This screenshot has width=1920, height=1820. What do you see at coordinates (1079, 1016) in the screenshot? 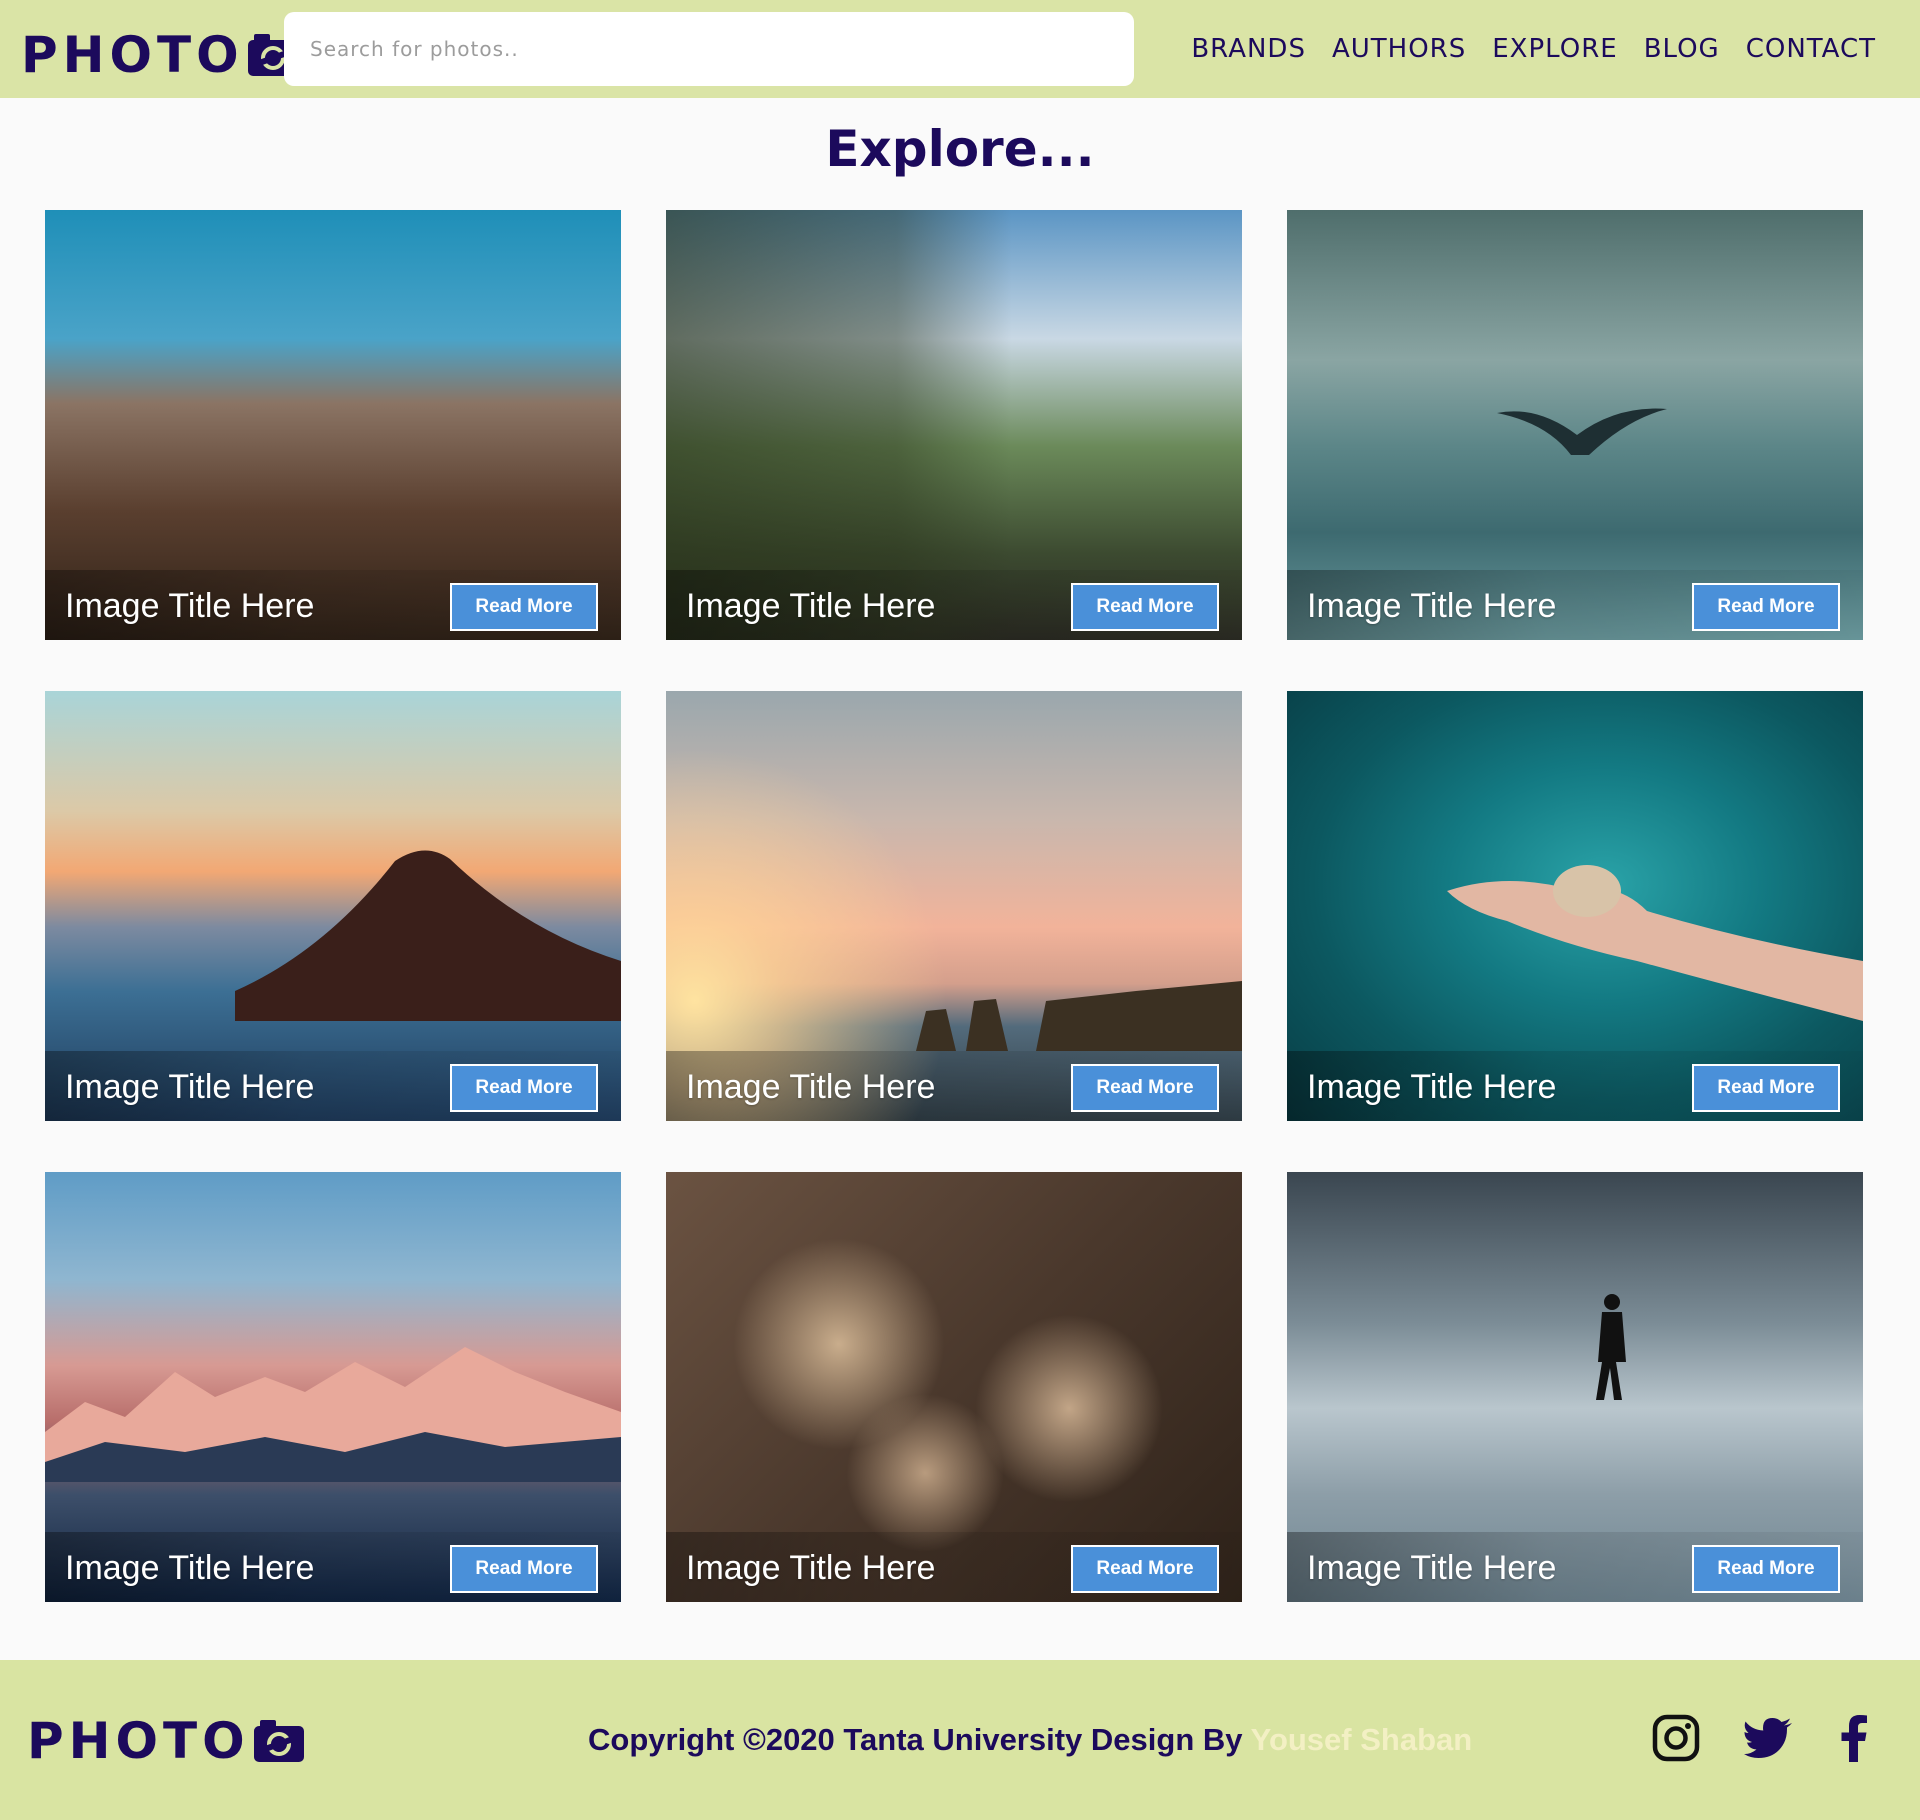
I see `cliffs-shape` at bounding box center [1079, 1016].